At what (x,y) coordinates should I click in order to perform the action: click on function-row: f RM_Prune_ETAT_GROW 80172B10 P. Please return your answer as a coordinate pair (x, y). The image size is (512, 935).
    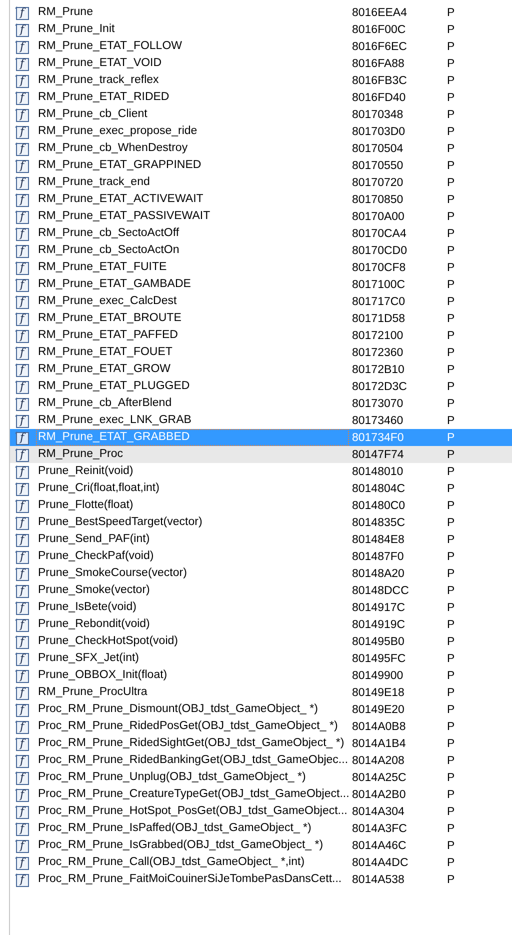
    Looking at the image, I should click on (261, 369).